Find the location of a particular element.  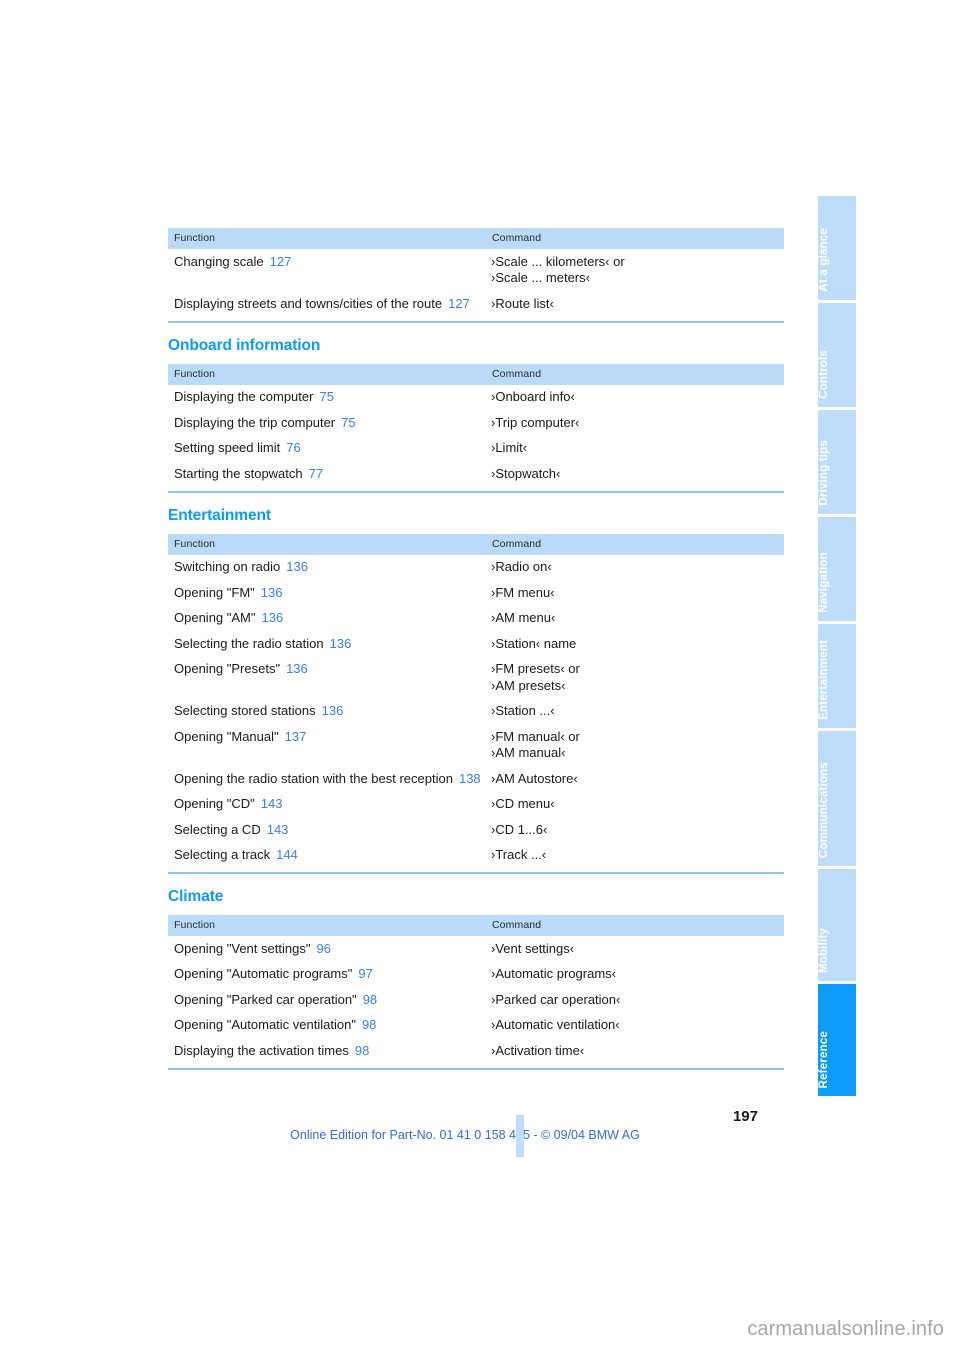

tab-label: Entertainment is located at coordinates (824, 680).